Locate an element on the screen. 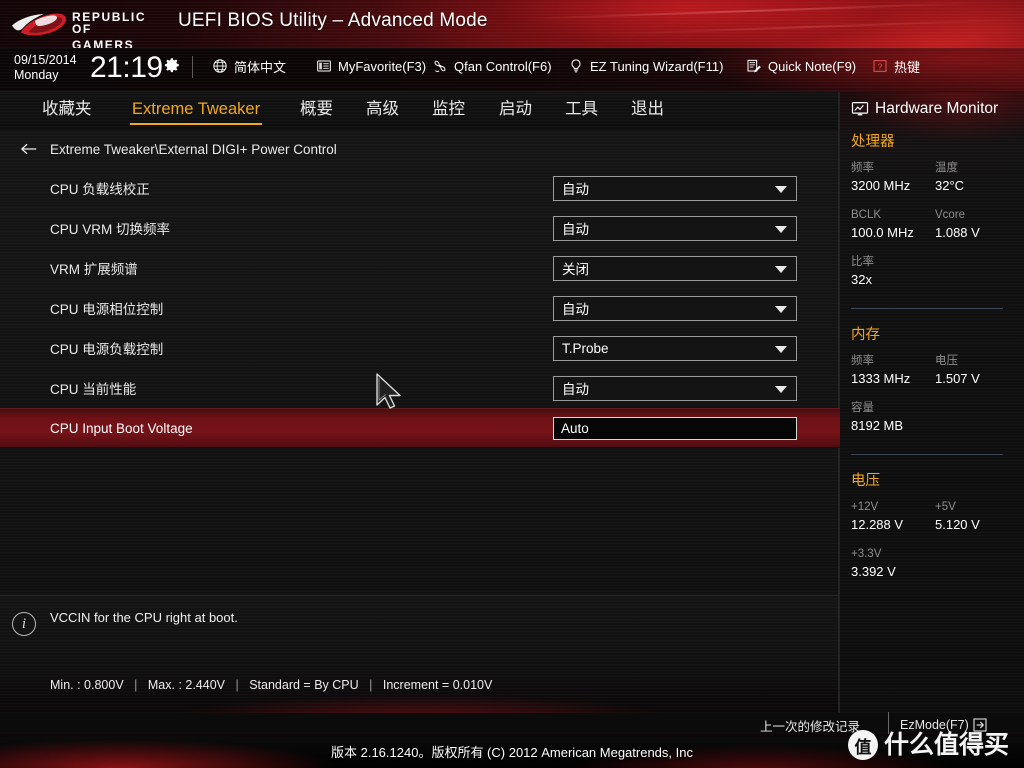 This screenshot has height=768, width=1024. hw-key: 比率 is located at coordinates (862, 262).